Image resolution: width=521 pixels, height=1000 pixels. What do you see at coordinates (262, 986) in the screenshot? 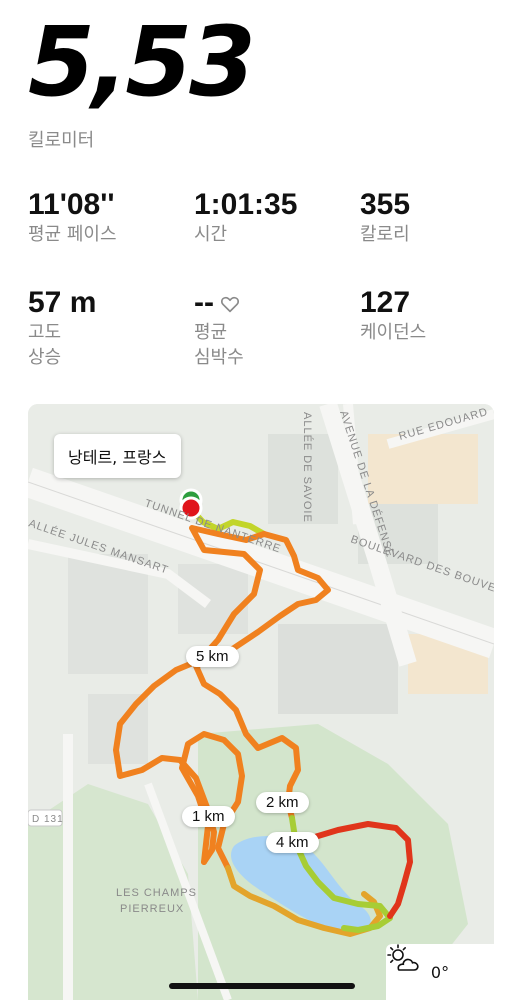
I see `home-indicator` at bounding box center [262, 986].